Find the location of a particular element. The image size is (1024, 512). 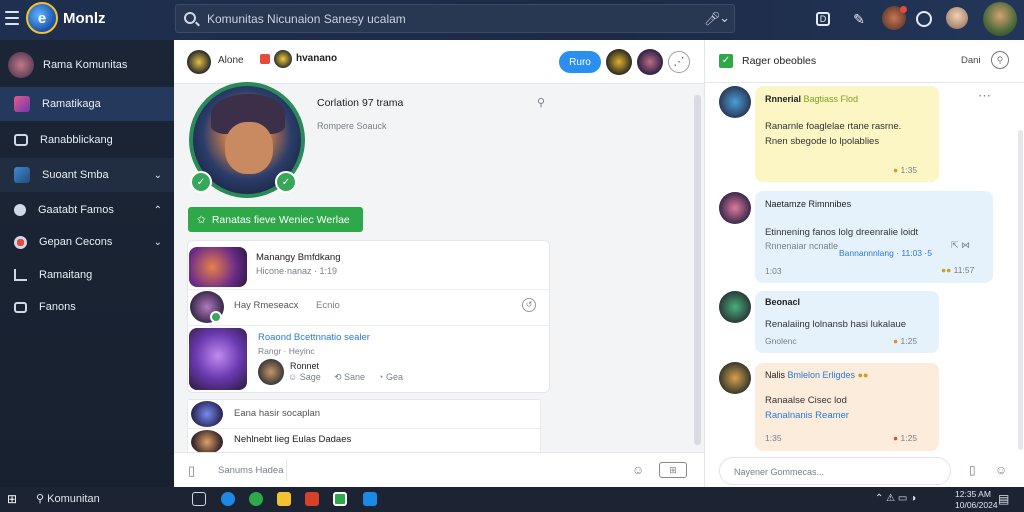

feed-title: Roaond Bcettnnatio sealer is located at coordinates (314, 337).